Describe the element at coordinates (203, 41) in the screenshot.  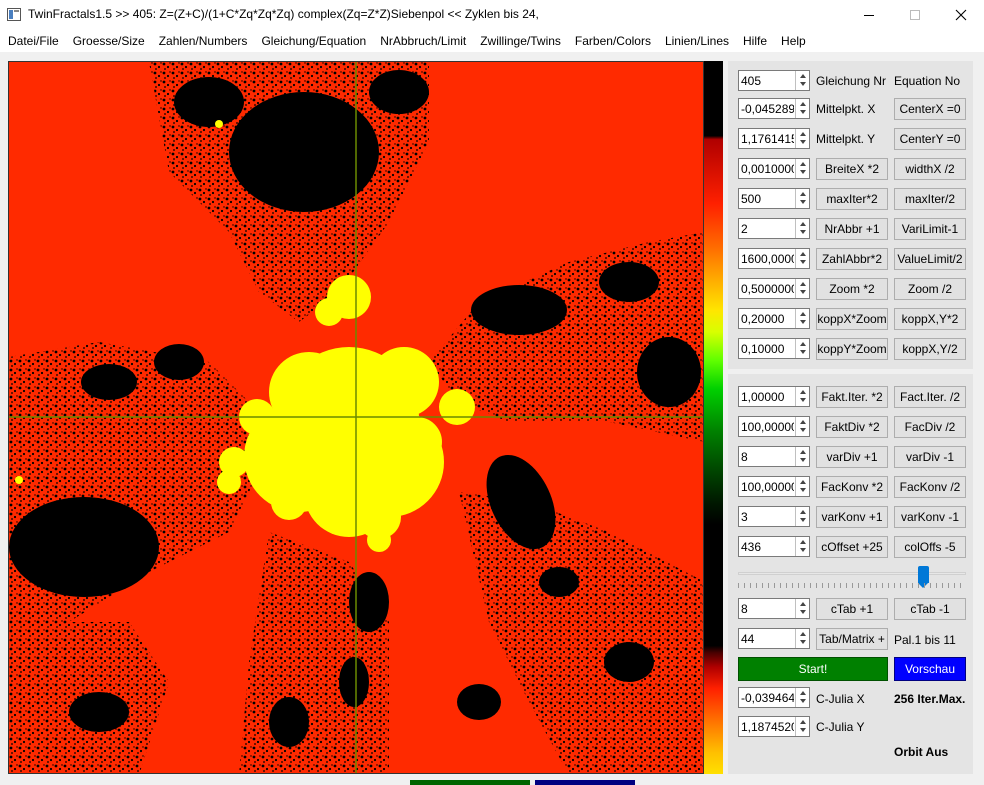
I see `menu-zahlen: Zahlen/Numbers` at that location.